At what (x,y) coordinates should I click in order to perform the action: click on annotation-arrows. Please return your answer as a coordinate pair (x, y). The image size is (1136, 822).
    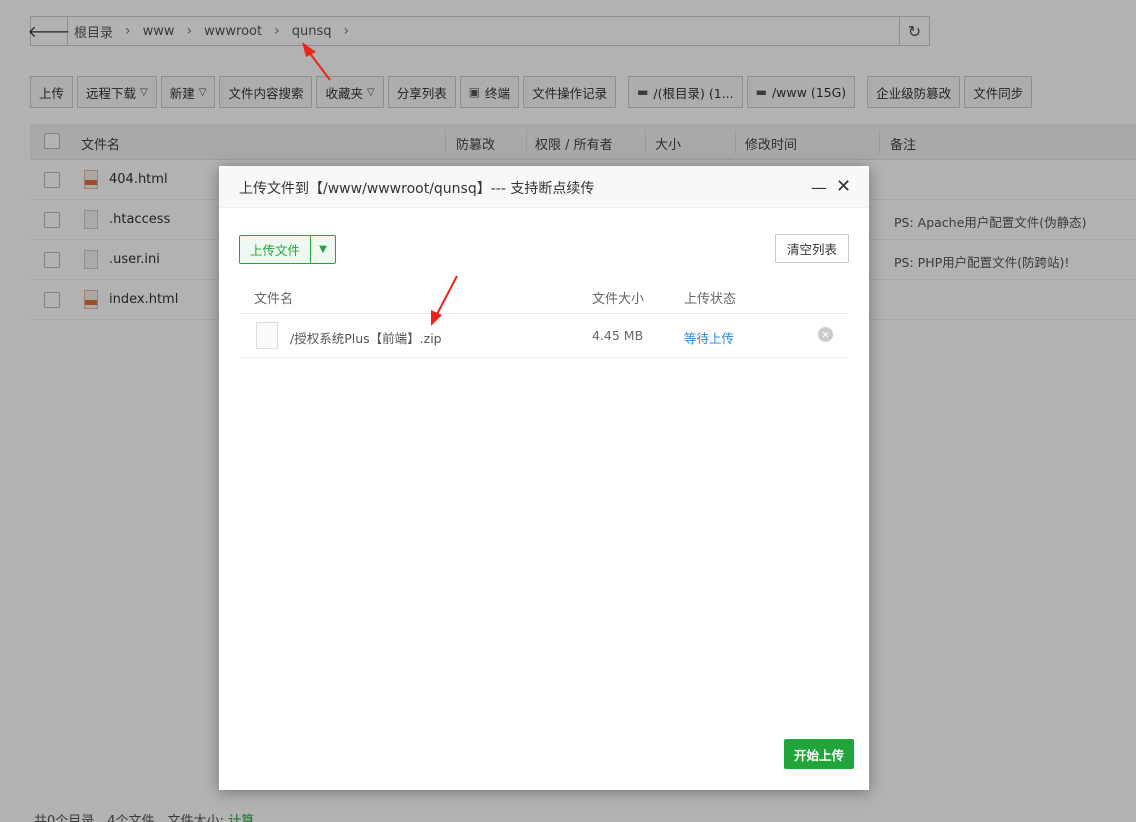
    Looking at the image, I should click on (380, 184).